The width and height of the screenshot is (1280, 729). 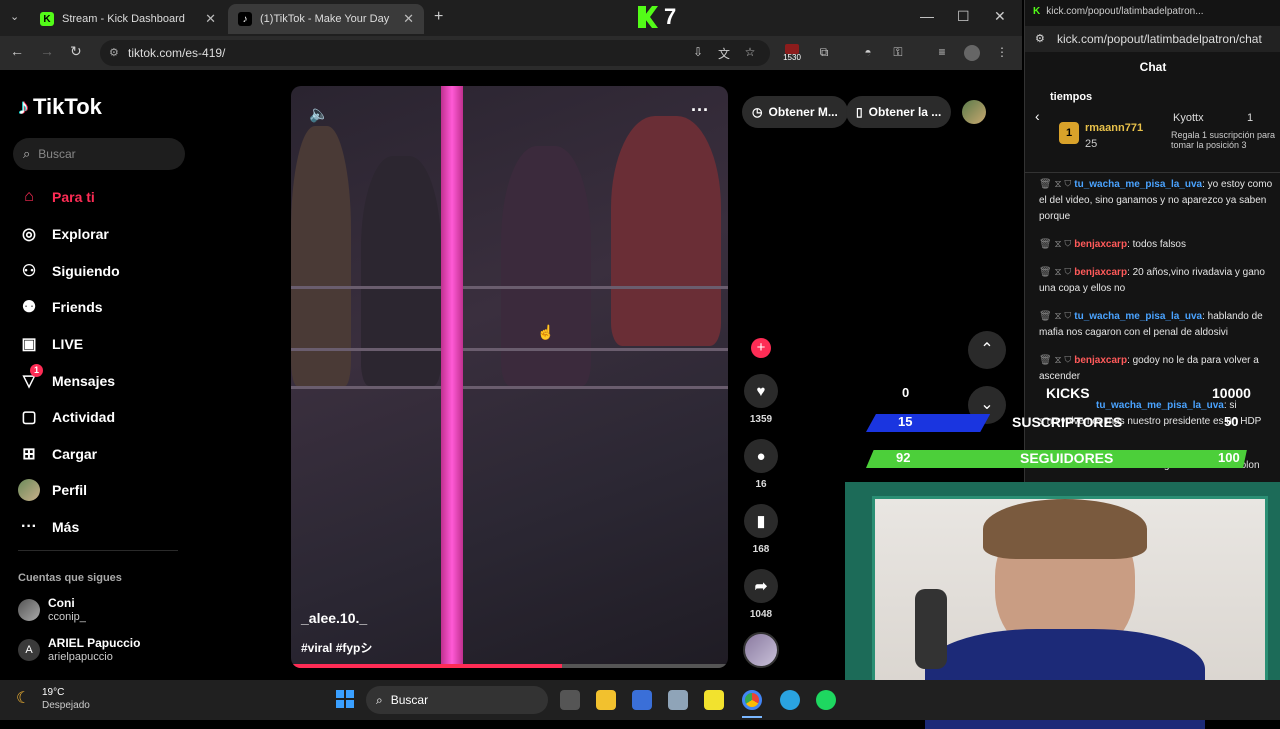 What do you see at coordinates (336, 647) in the screenshot?
I see `video-caption: #viral #fypシ` at bounding box center [336, 647].